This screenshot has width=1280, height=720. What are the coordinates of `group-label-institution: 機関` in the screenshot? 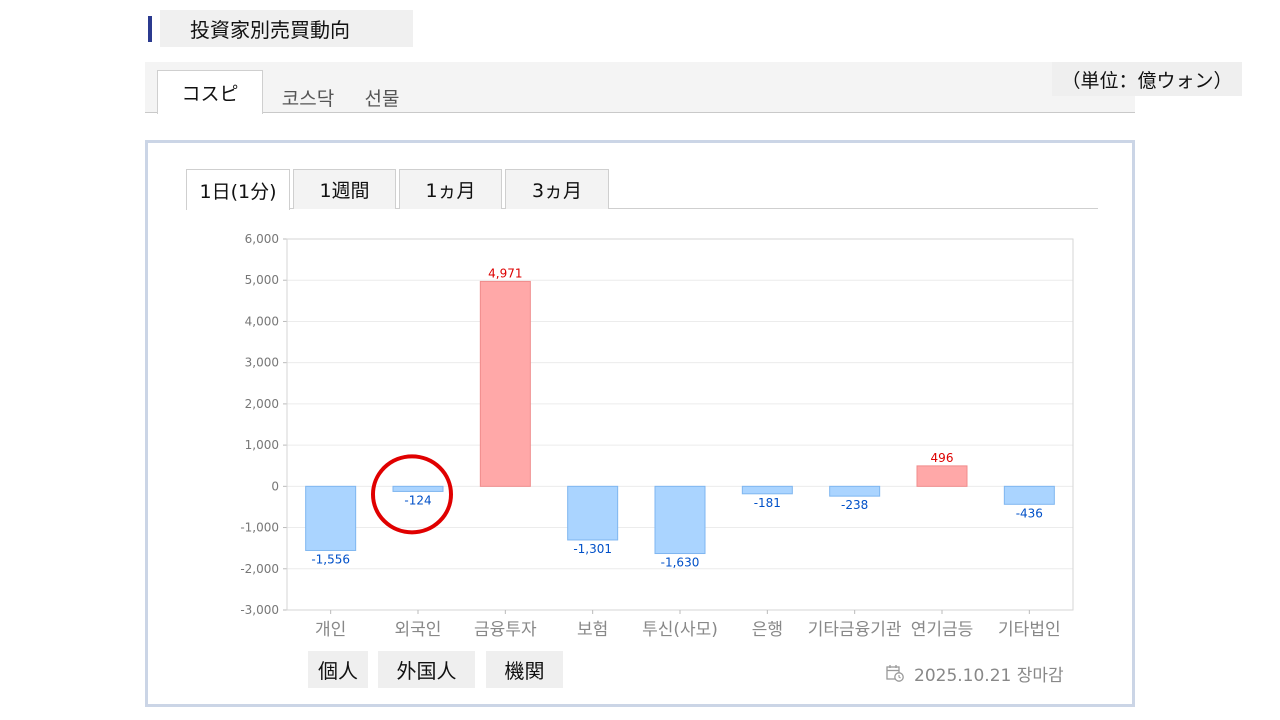 It's located at (524, 669).